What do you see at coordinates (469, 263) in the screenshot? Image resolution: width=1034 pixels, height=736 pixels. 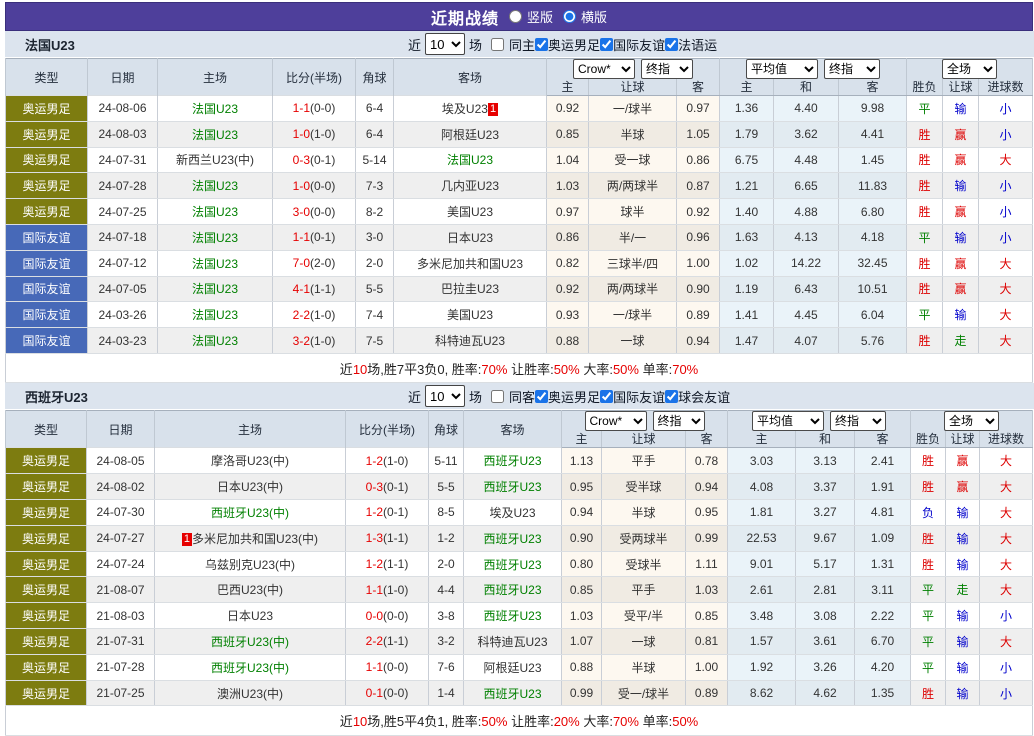 I see `away-team-name: 多米尼加共和国U23` at bounding box center [469, 263].